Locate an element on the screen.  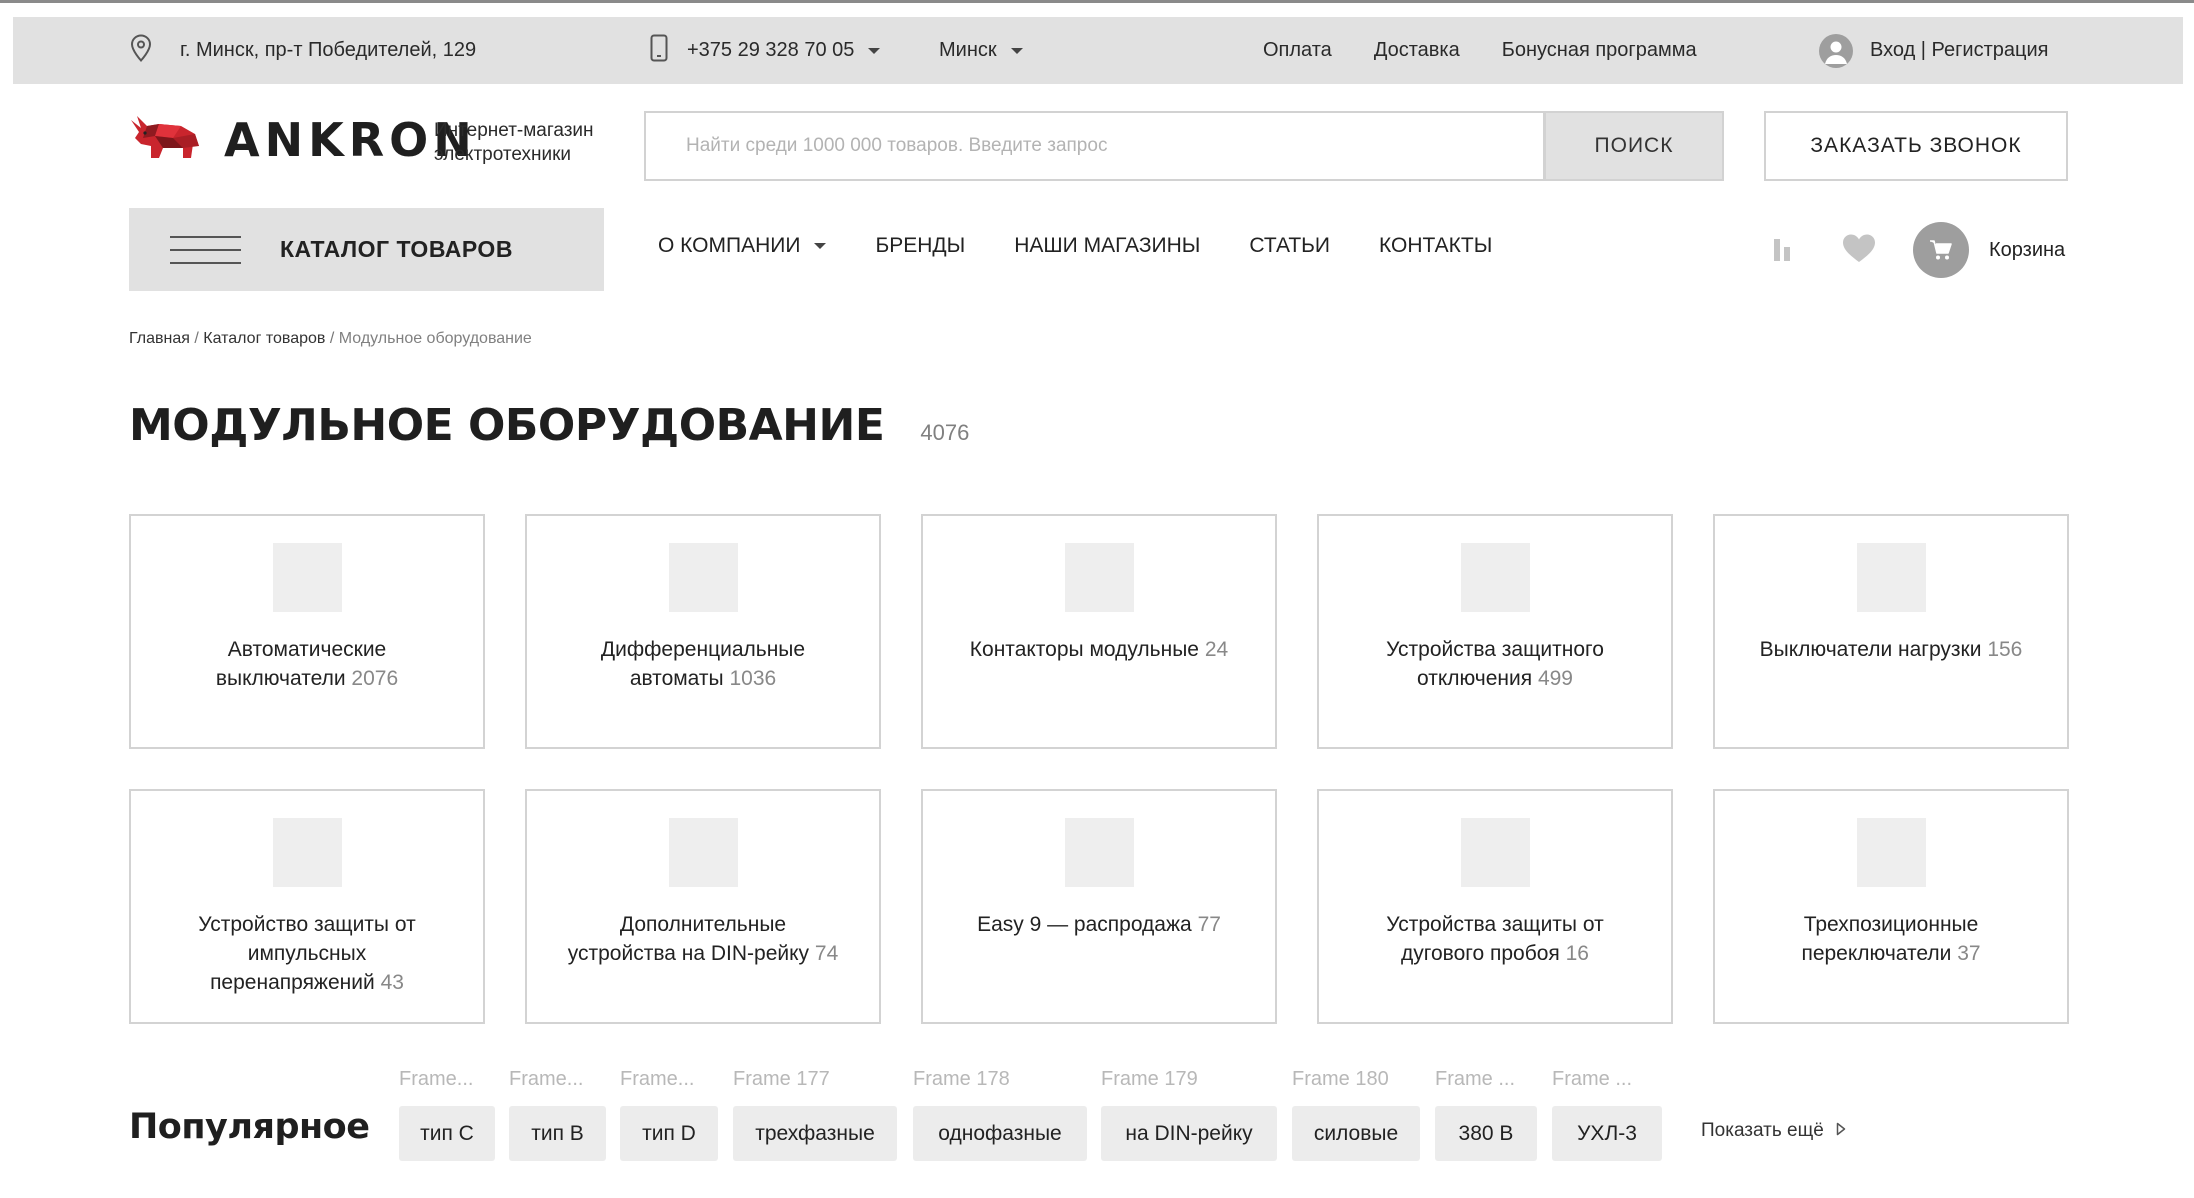
cart-icon is located at coordinates (1941, 250).